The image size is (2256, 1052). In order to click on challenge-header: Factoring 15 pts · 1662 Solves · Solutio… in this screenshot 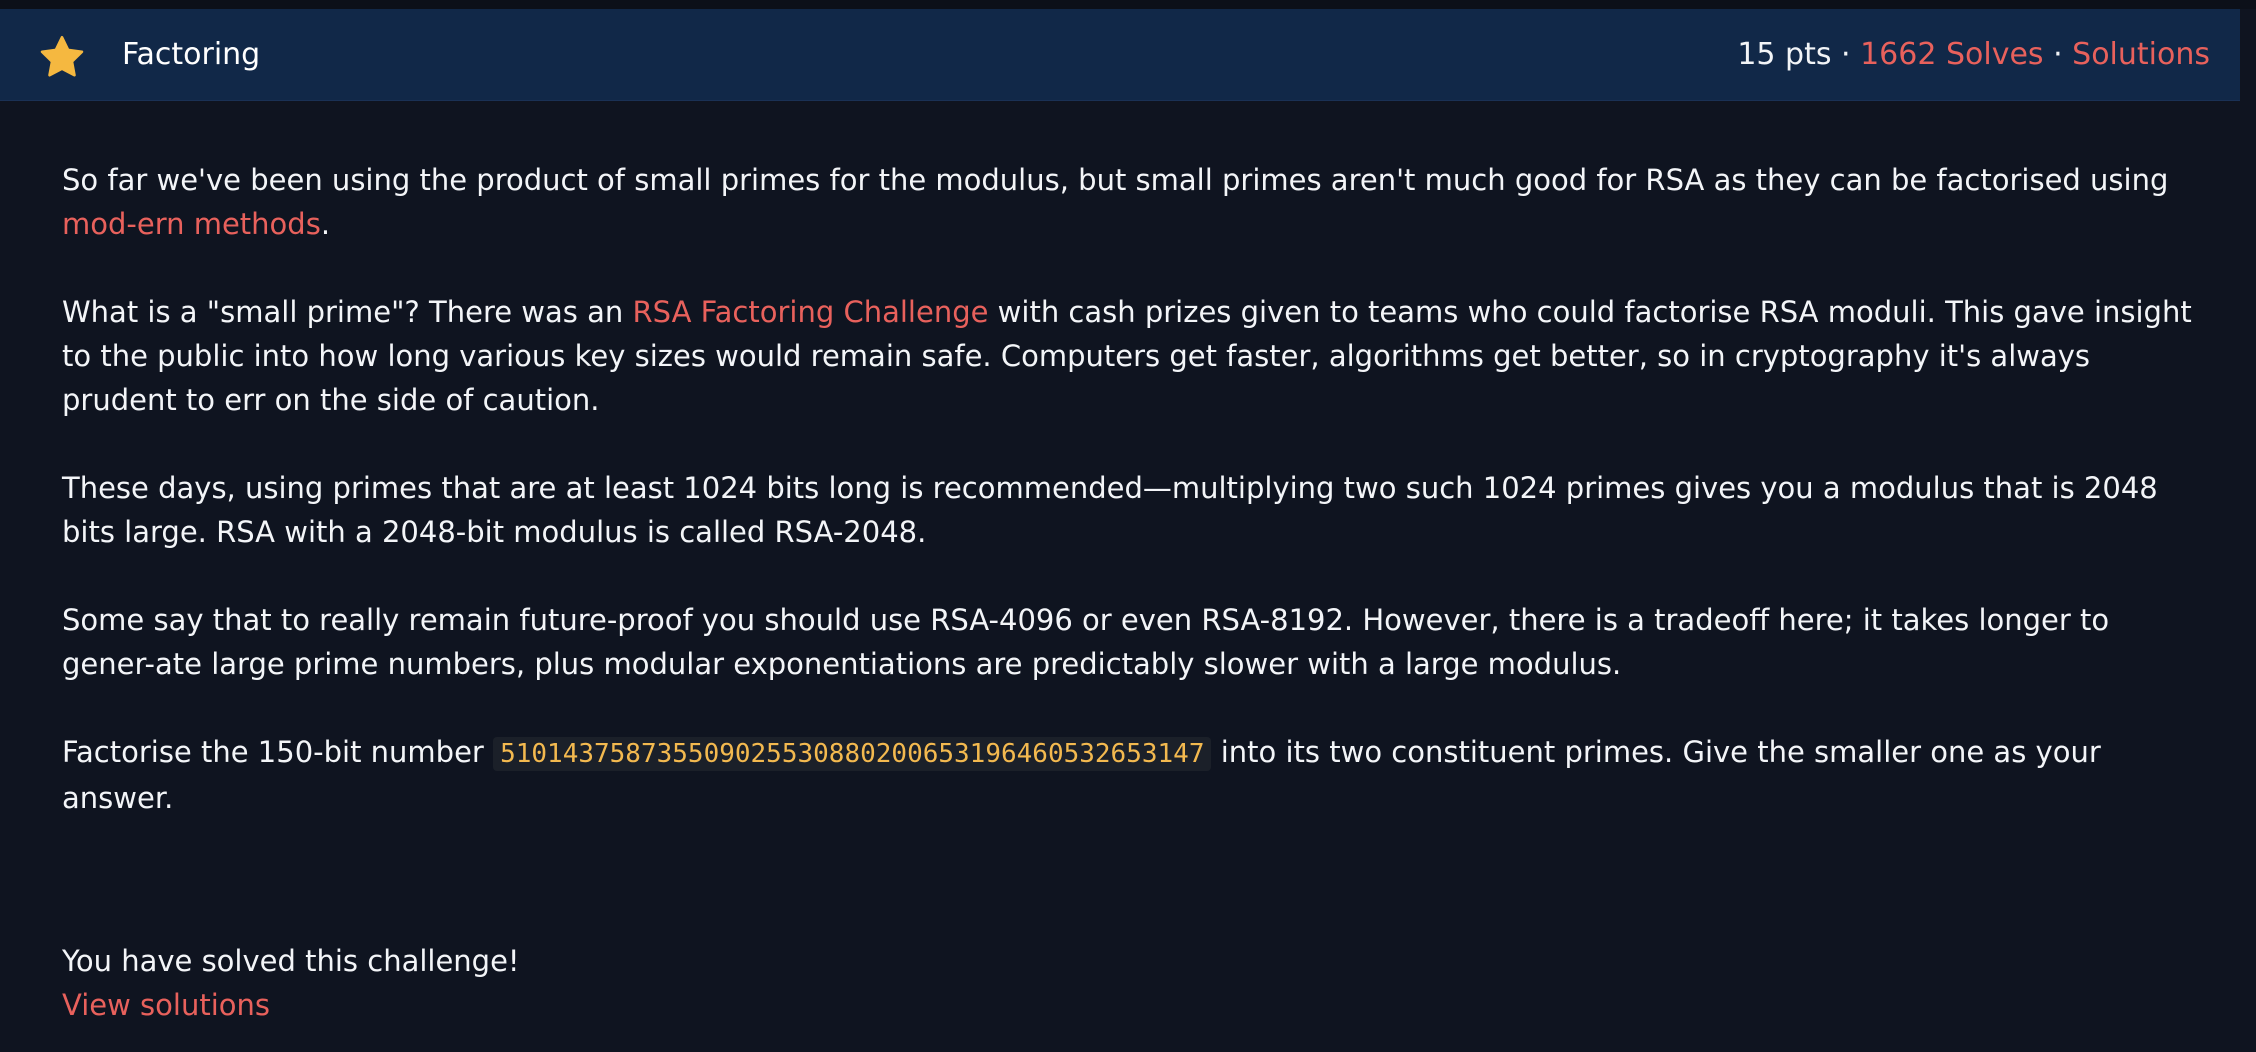, I will do `click(1120, 55)`.